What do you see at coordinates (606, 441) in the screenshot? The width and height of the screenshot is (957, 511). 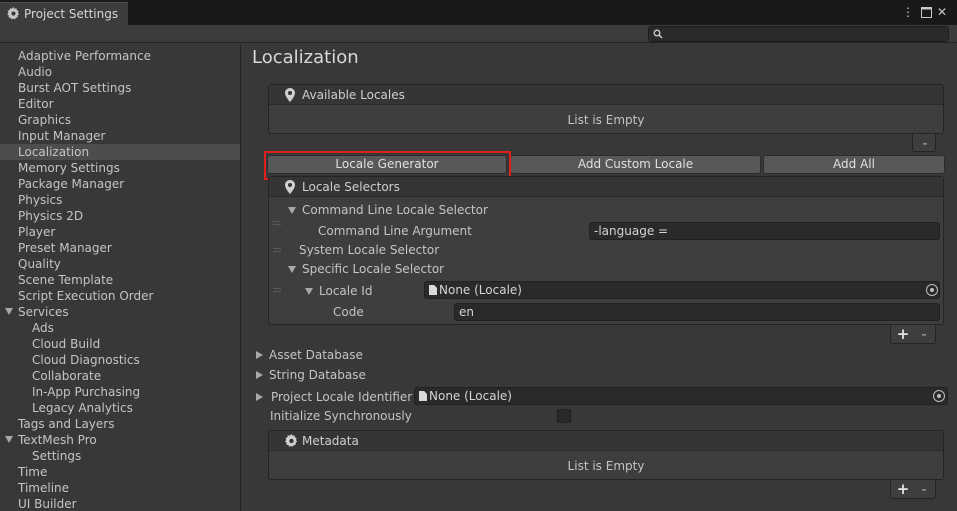 I see `metadata-header: Metadata` at bounding box center [606, 441].